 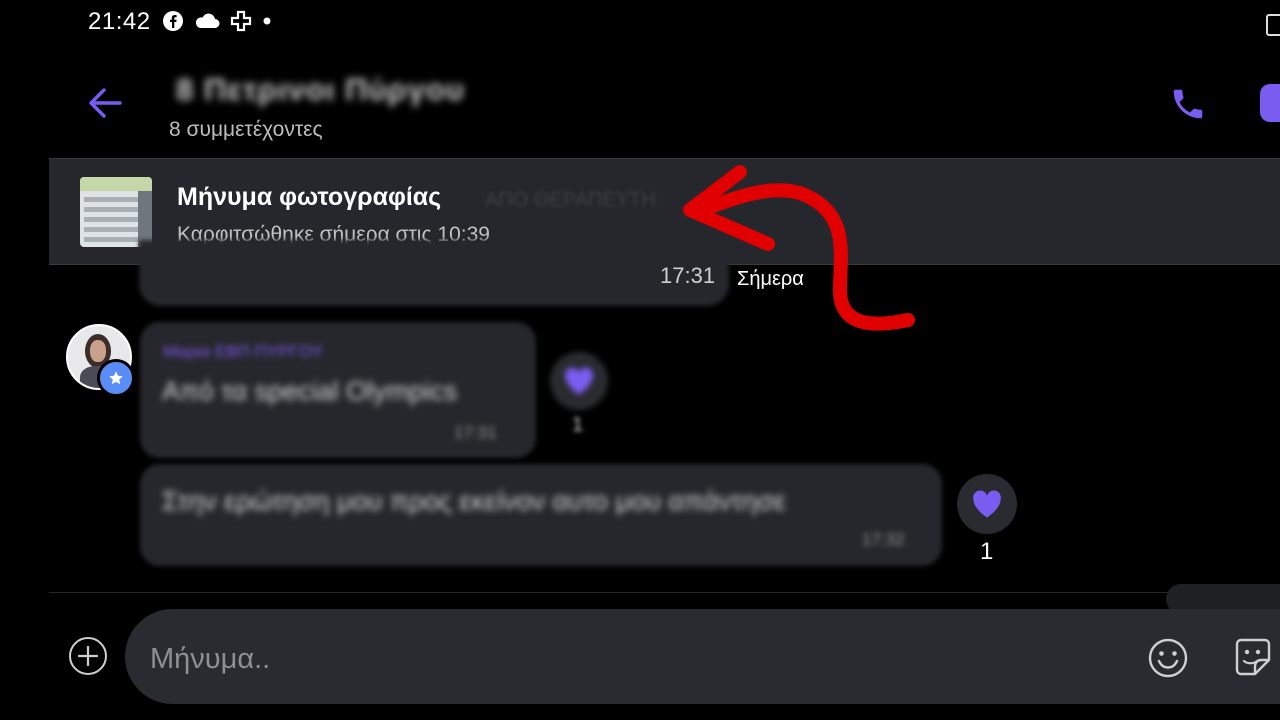 I want to click on add-attachment-button, so click(x=88, y=656).